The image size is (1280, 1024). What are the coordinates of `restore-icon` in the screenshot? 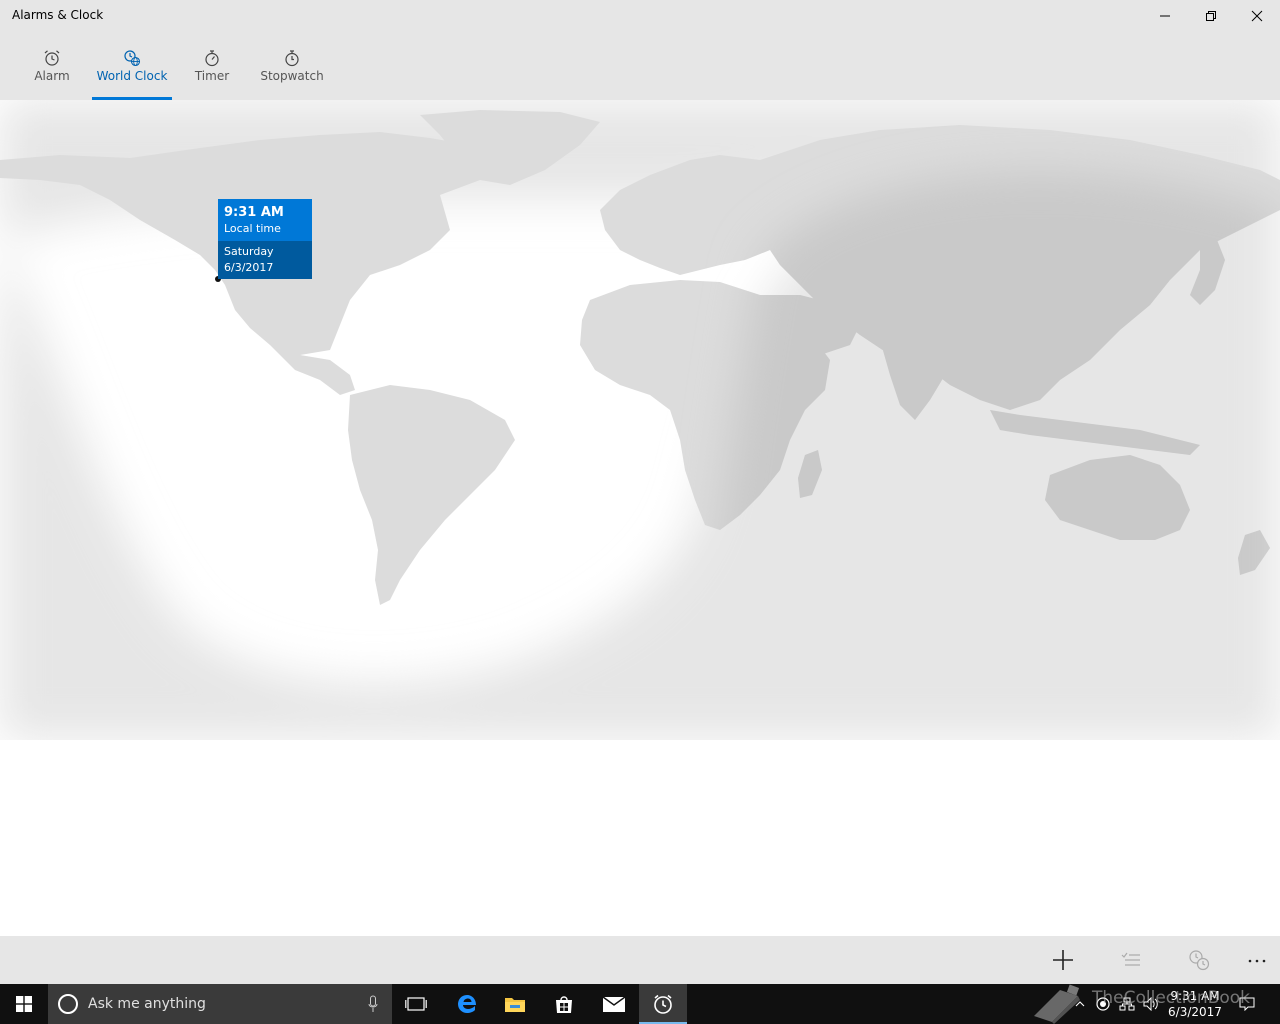 It's located at (1211, 16).